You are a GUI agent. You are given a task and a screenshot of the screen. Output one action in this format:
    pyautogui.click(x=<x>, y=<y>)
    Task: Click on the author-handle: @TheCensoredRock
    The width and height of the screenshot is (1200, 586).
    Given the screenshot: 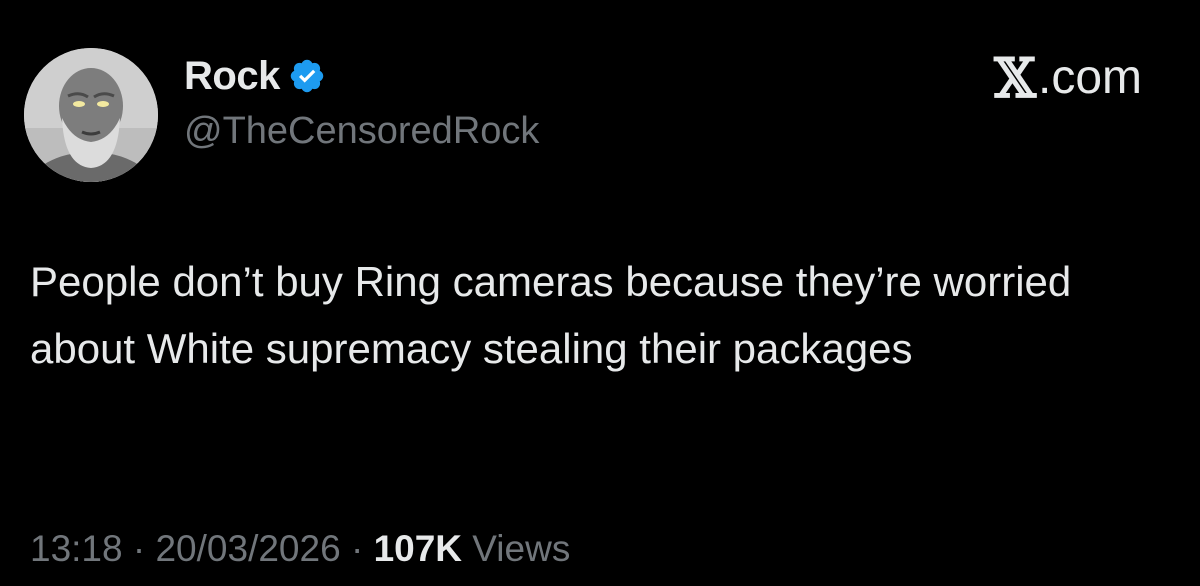 What is the action you would take?
    pyautogui.click(x=361, y=131)
    